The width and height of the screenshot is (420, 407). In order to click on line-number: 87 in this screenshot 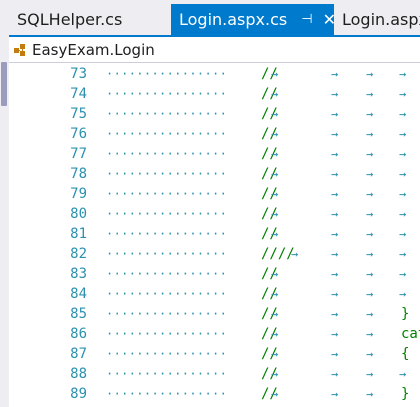, I will do `click(78, 354)`.